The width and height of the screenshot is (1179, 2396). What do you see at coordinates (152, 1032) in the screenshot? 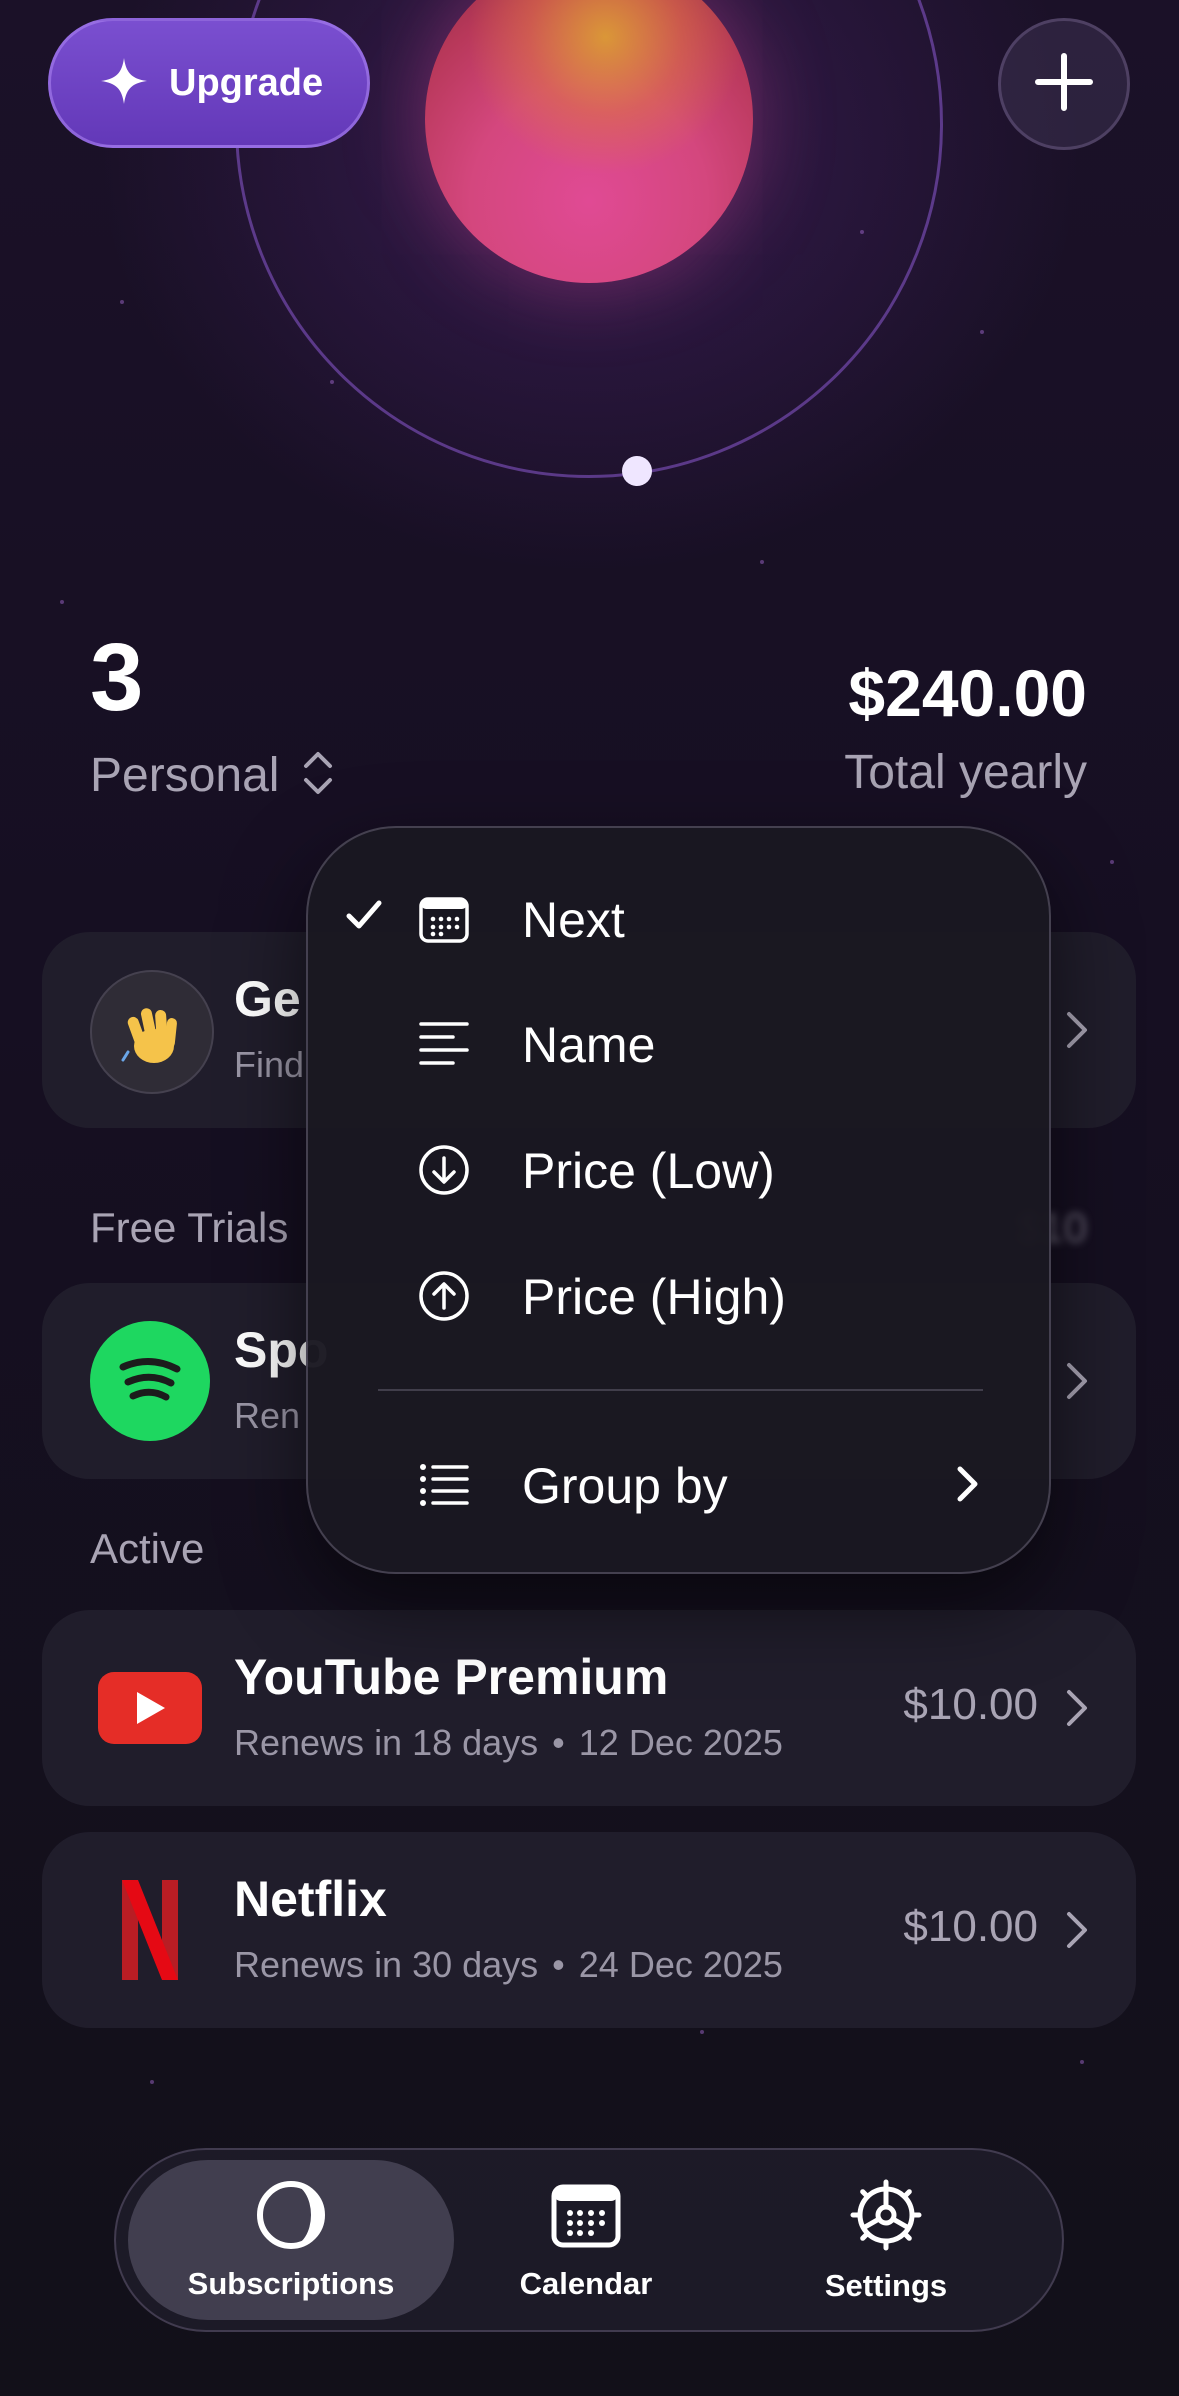
I see `wave-hand-icon` at bounding box center [152, 1032].